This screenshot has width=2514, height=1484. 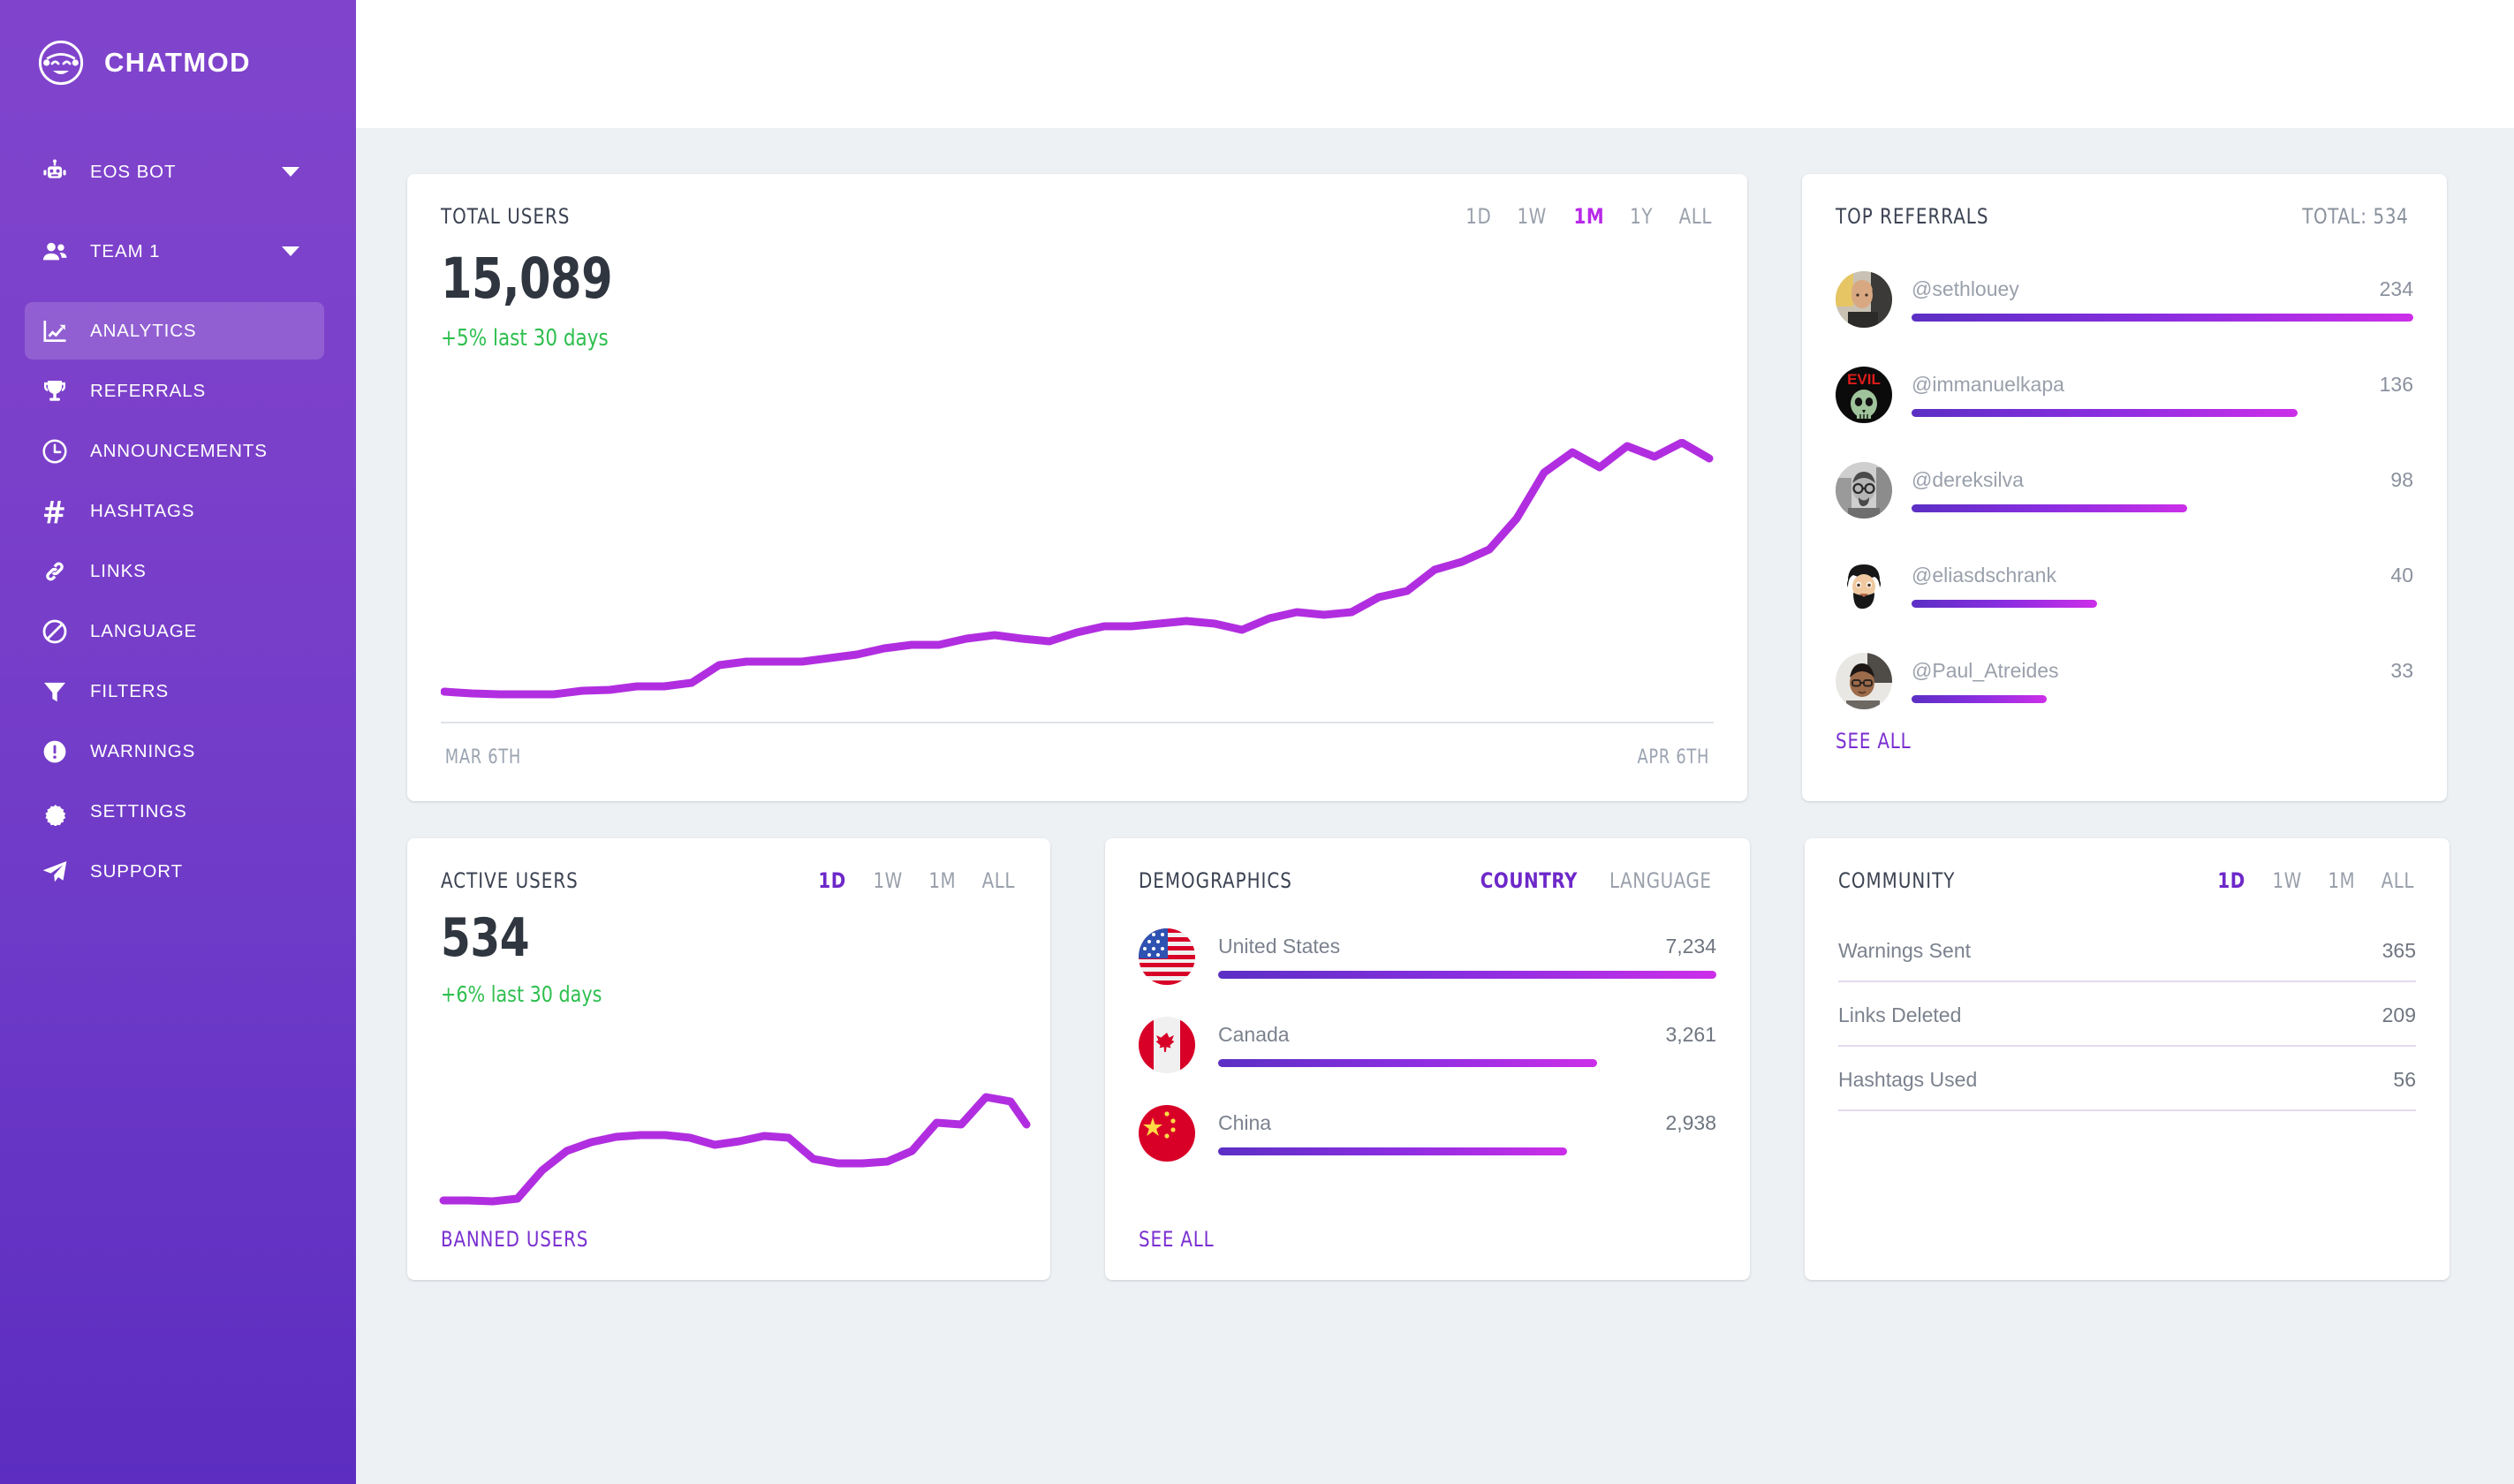 I want to click on tab-language: LANGUAGE, so click(x=1660, y=880).